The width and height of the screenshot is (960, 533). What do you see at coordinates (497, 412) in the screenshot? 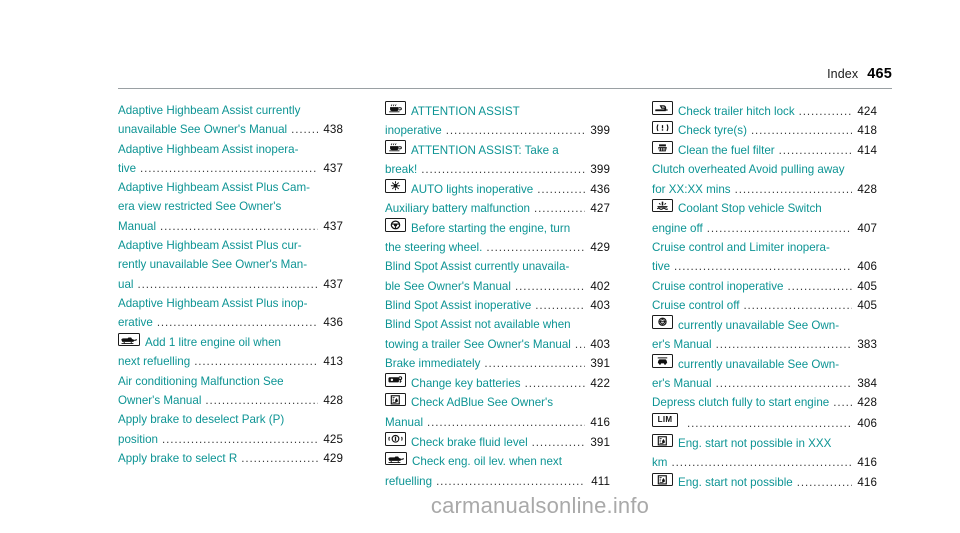
I see `index-entry: Check AdBlue See Owner's Manual 416` at bounding box center [497, 412].